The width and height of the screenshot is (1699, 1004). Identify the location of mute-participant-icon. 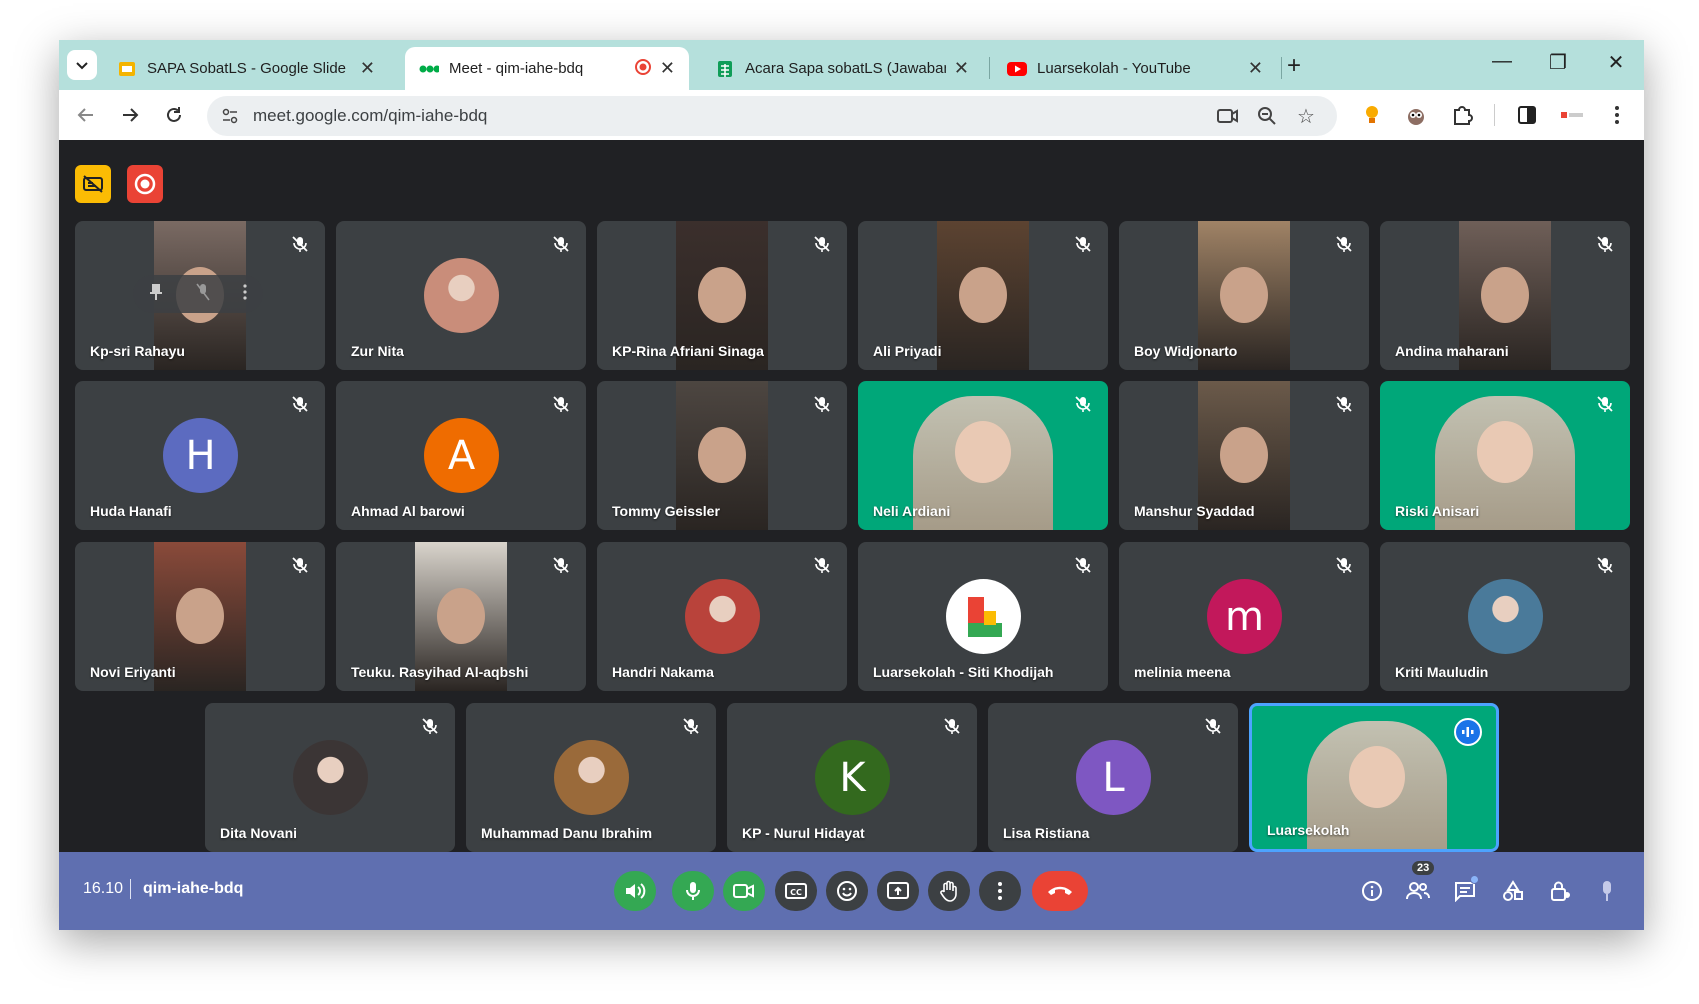
(203, 294).